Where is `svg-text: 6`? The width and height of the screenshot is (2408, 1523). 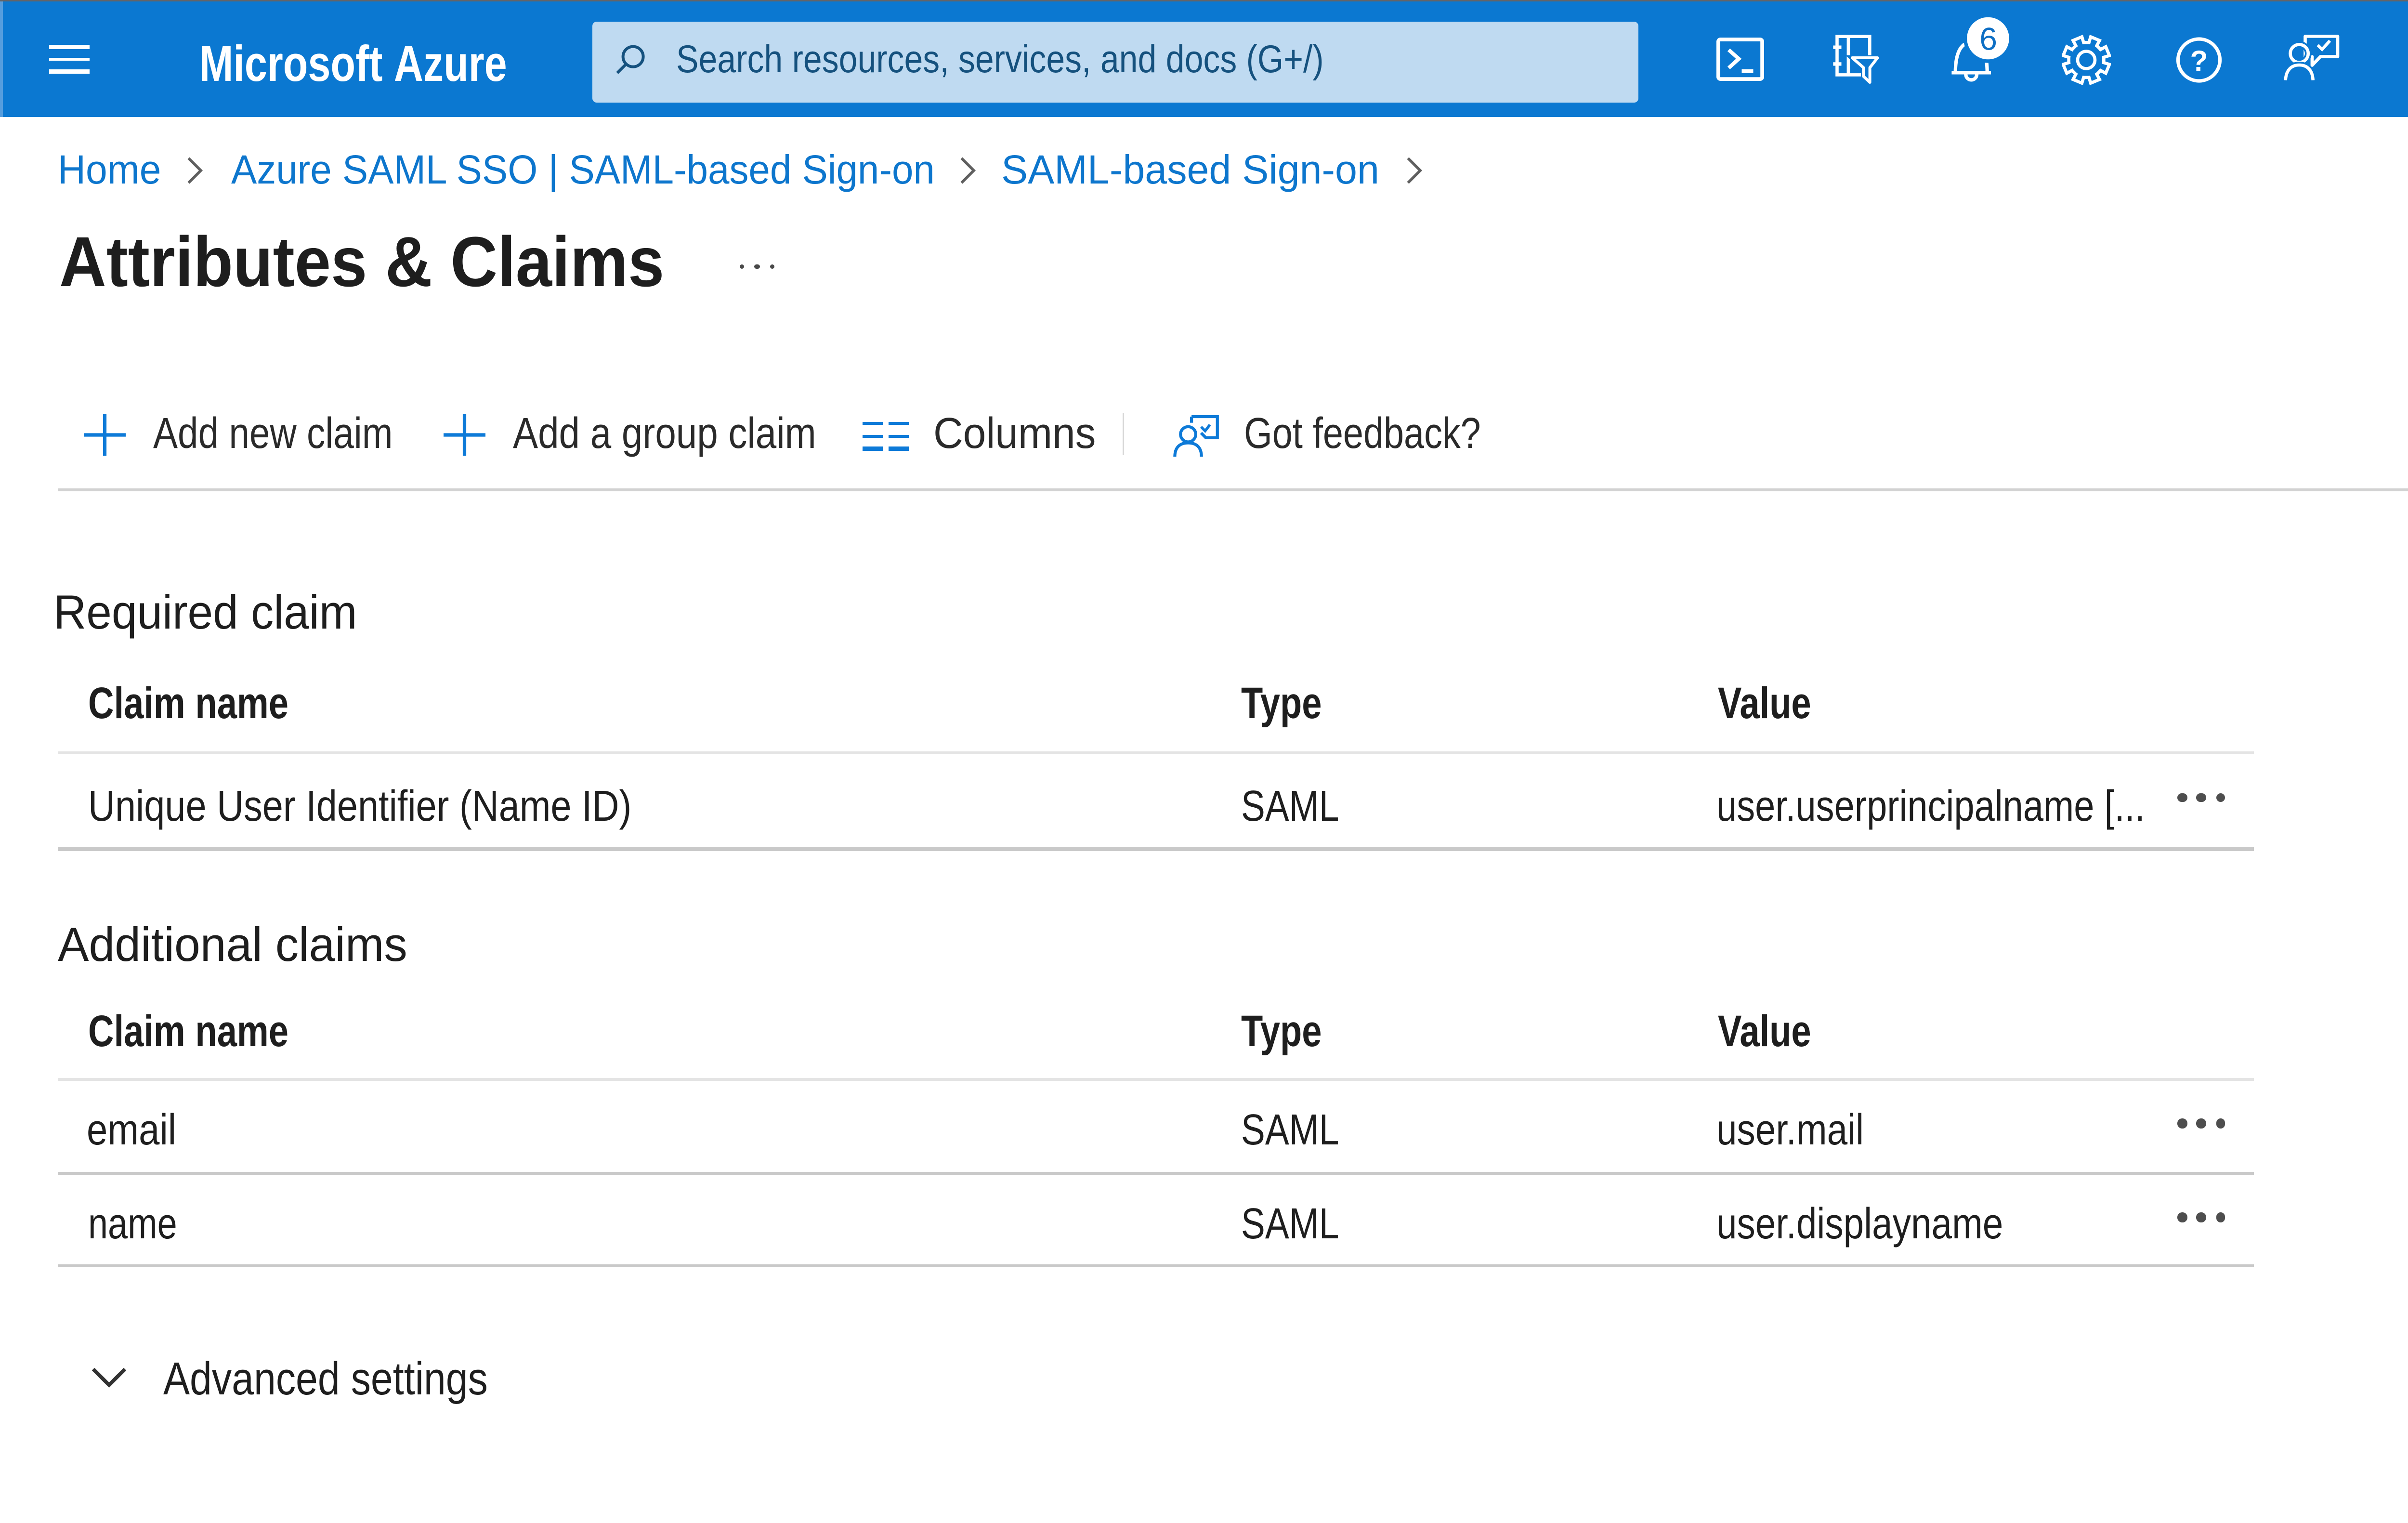
svg-text: 6 is located at coordinates (1988, 39).